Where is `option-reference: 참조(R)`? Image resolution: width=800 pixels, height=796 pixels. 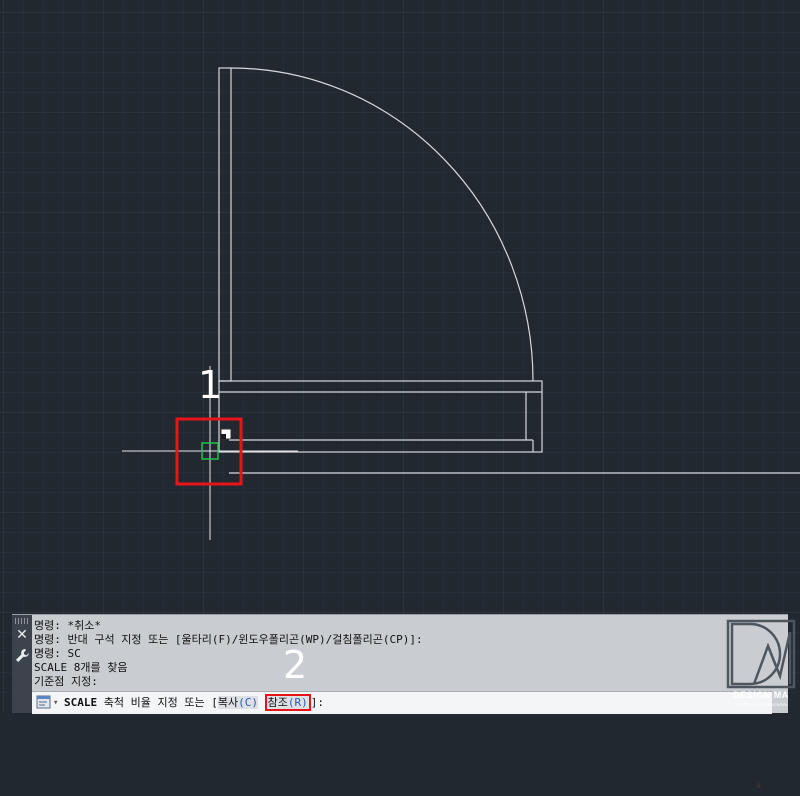
option-reference: 참조(R) is located at coordinates (287, 702).